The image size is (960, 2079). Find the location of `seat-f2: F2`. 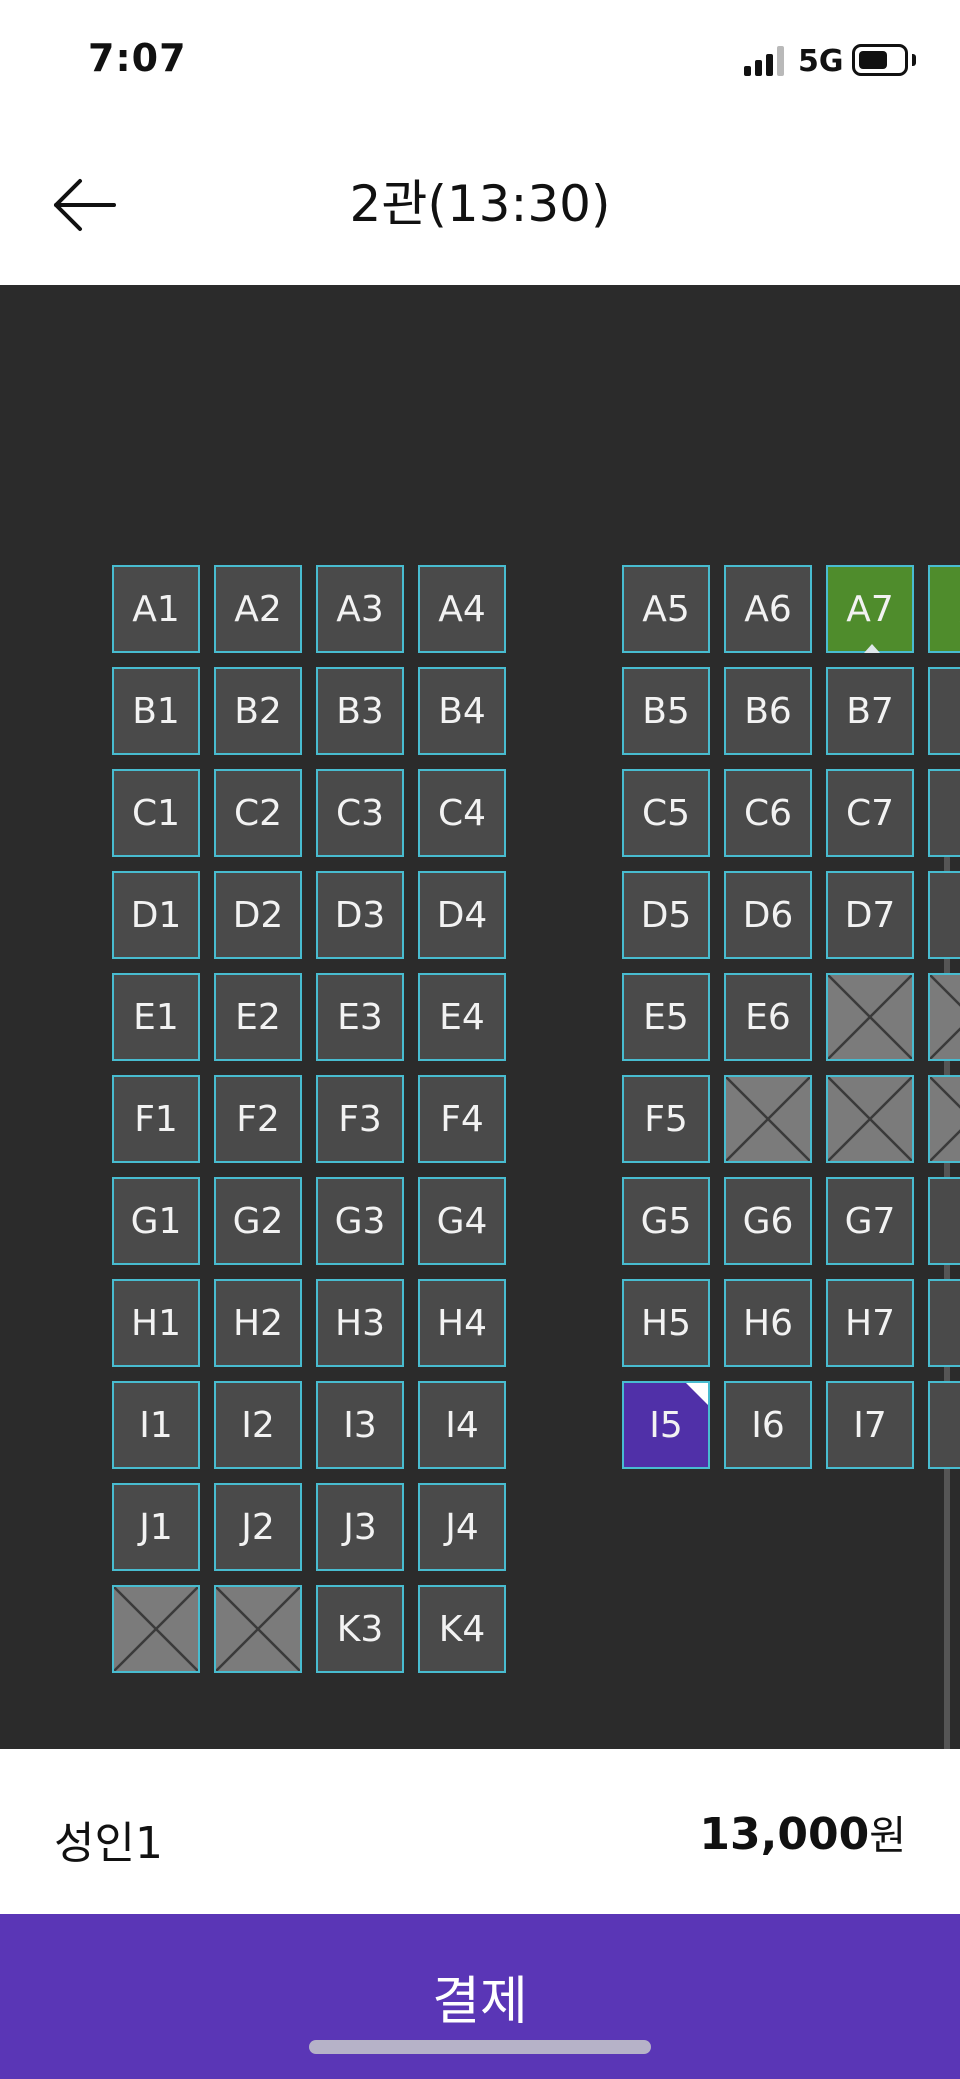

seat-f2: F2 is located at coordinates (258, 1119).